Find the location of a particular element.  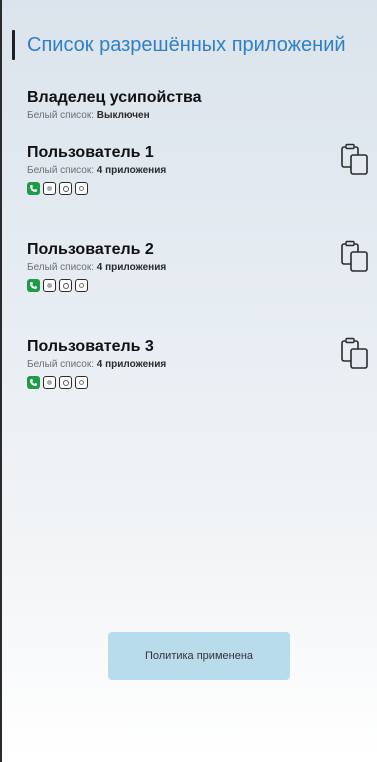

owner-whitelist-status: Белый список: Выключен is located at coordinates (202, 116).